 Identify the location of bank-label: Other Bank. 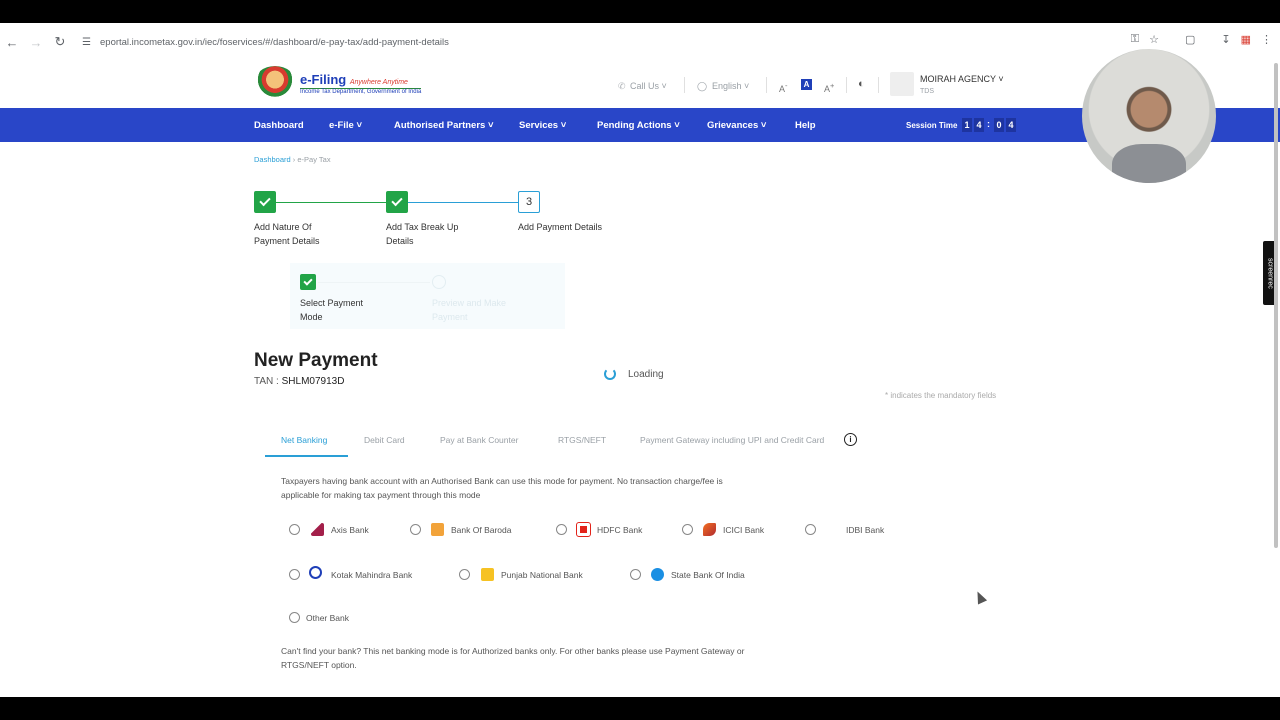
(327, 618).